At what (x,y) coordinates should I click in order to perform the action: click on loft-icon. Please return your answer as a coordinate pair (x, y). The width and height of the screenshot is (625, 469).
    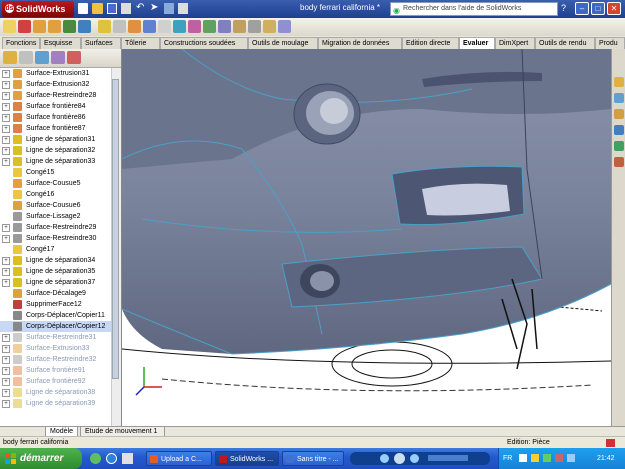
    Looking at the image, I should click on (69, 26).